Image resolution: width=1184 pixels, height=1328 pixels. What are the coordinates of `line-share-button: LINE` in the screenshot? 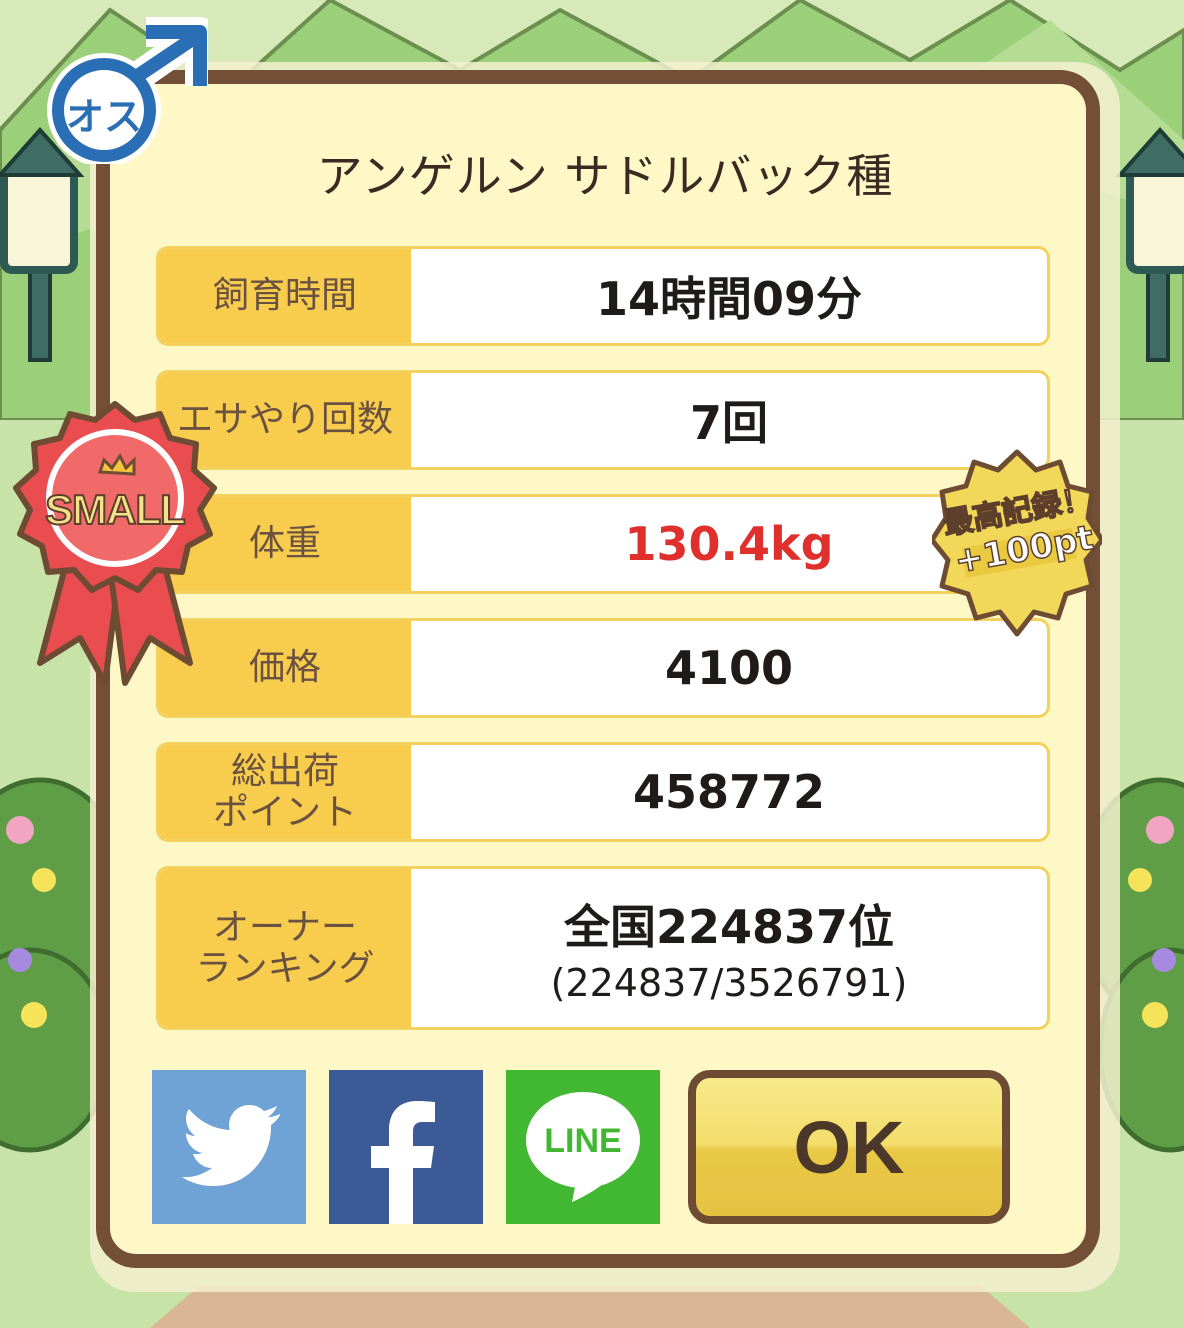 It's located at (583, 1147).